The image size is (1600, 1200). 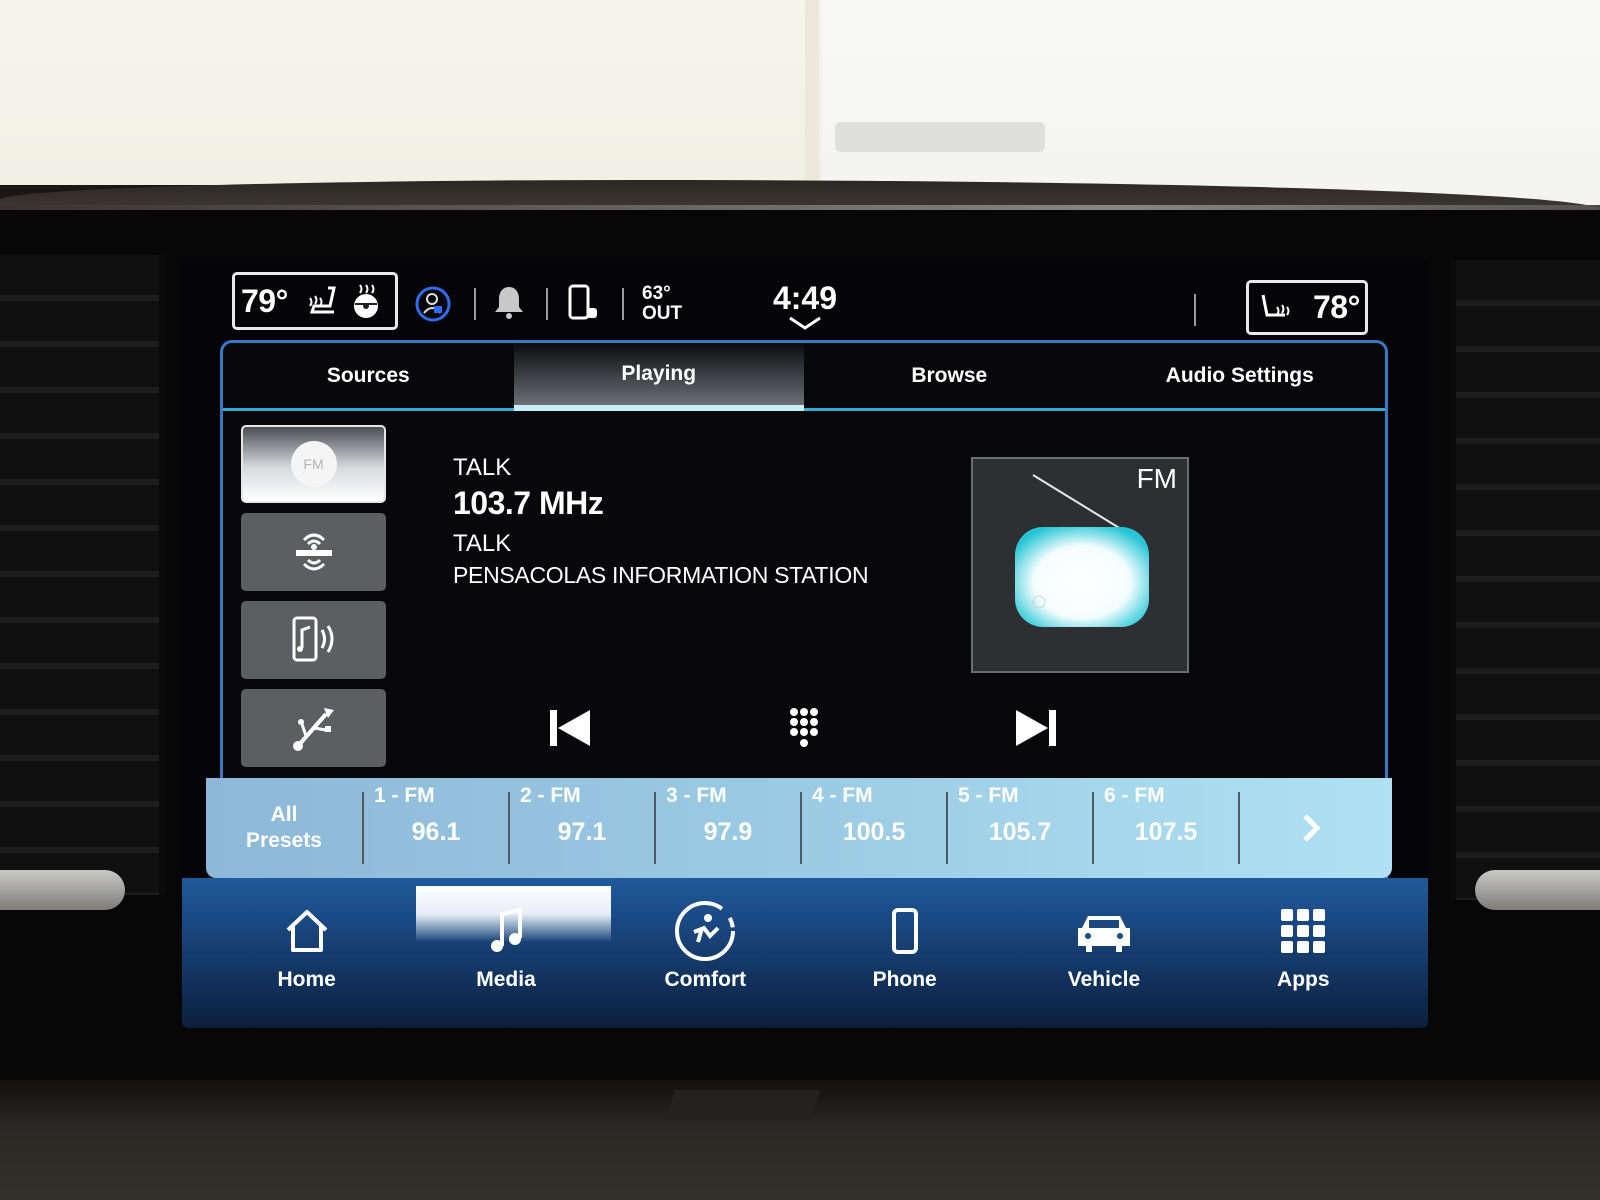 I want to click on nav-label: Comfort, so click(x=705, y=979).